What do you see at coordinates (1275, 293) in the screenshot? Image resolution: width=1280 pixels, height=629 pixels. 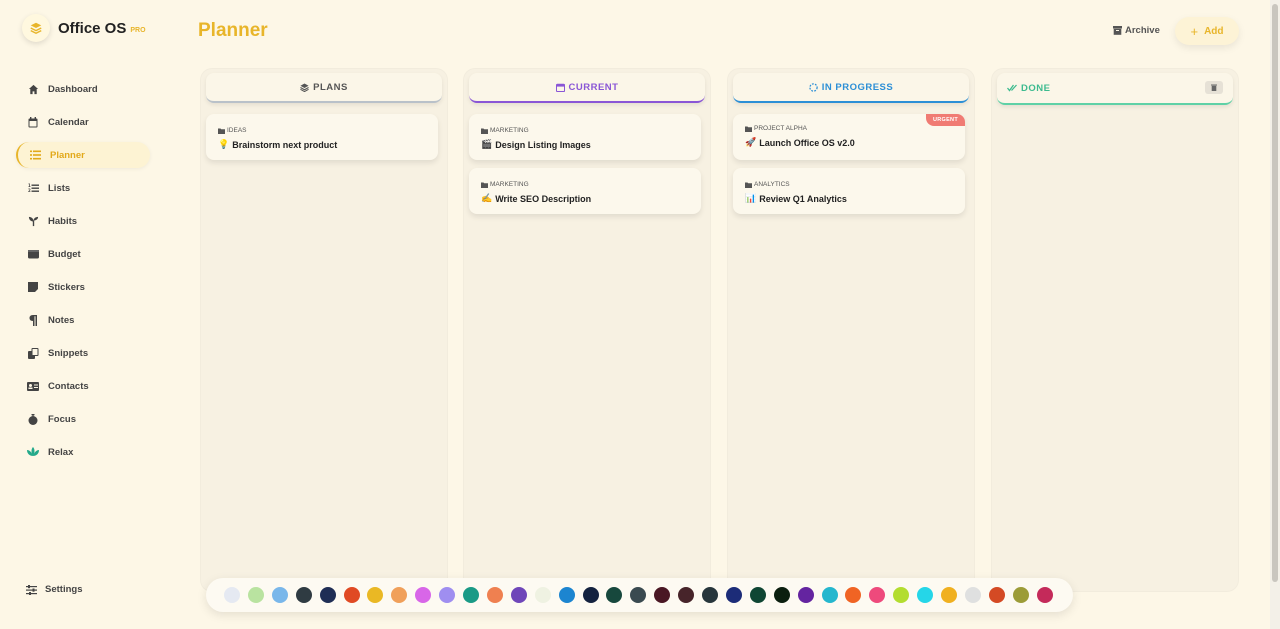 I see `scrollbar-thumb` at bounding box center [1275, 293].